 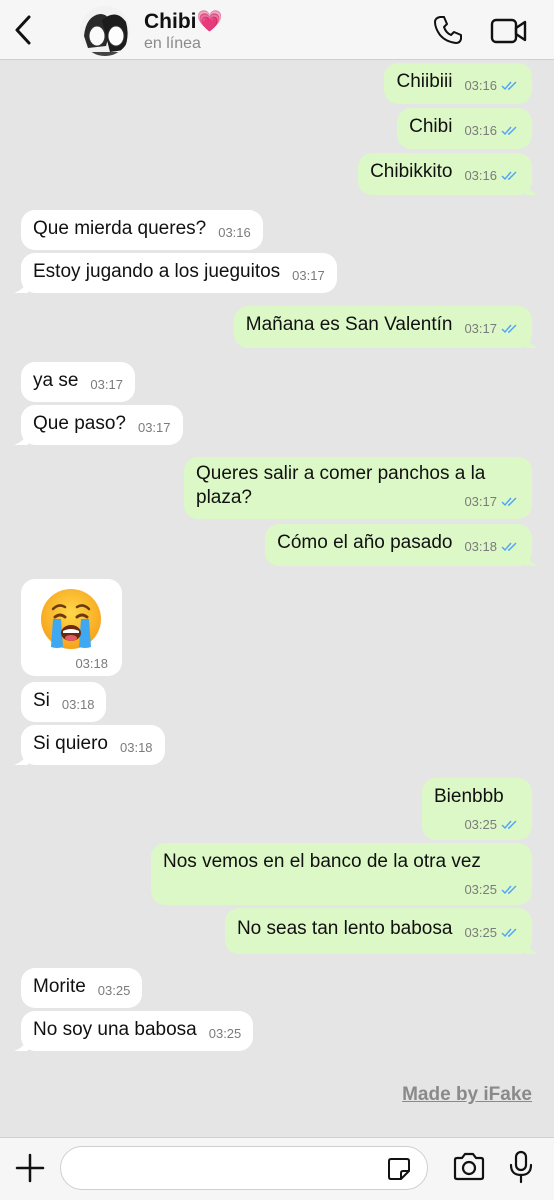 What do you see at coordinates (41, 700) in the screenshot?
I see `message-text: Si` at bounding box center [41, 700].